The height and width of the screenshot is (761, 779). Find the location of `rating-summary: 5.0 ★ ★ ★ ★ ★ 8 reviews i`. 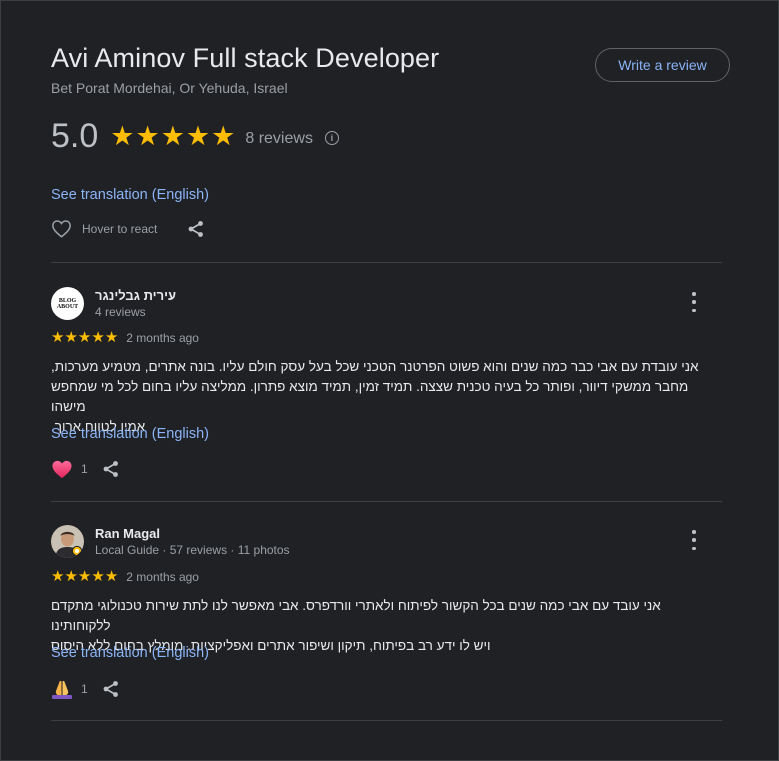

rating-summary: 5.0 ★ ★ ★ ★ ★ 8 reviews i is located at coordinates (195, 136).